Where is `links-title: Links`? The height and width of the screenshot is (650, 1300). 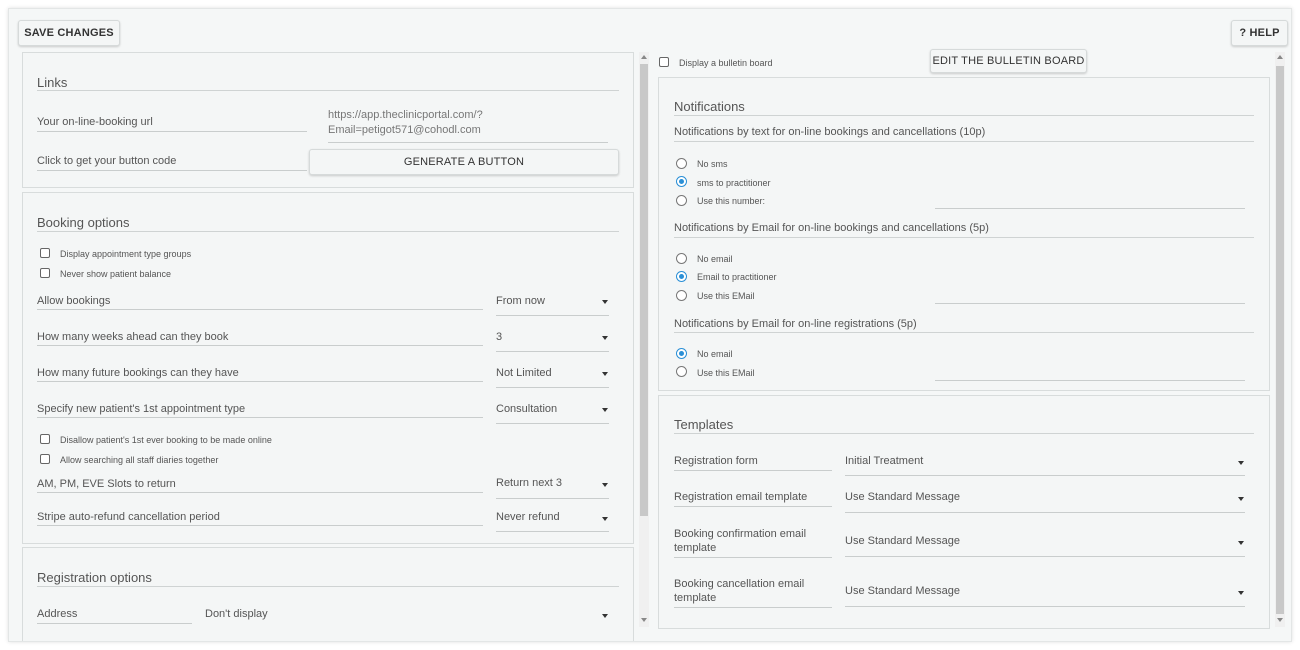
links-title: Links is located at coordinates (52, 82).